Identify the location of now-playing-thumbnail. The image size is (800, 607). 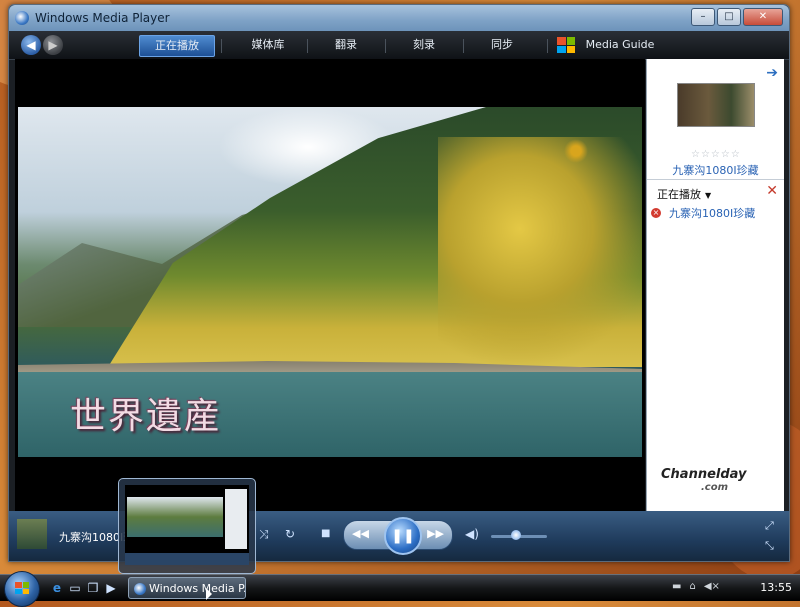
(32, 534).